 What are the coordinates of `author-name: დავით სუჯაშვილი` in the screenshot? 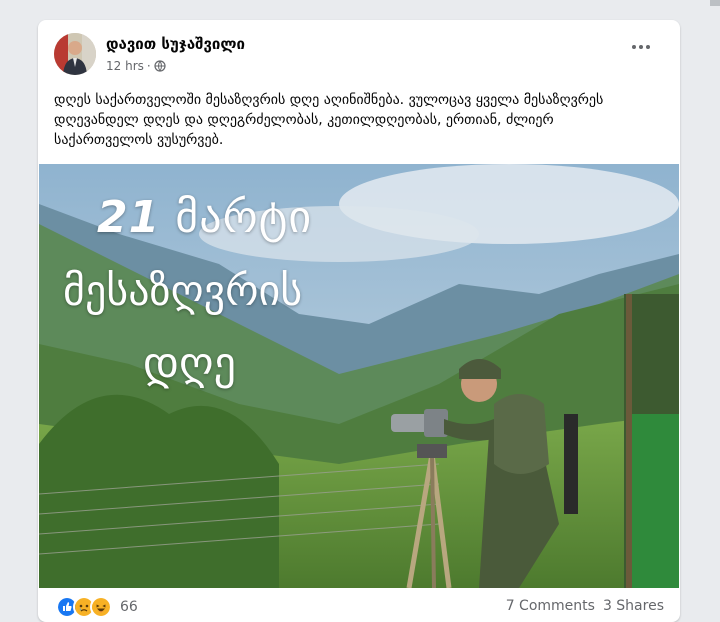 It's located at (175, 44).